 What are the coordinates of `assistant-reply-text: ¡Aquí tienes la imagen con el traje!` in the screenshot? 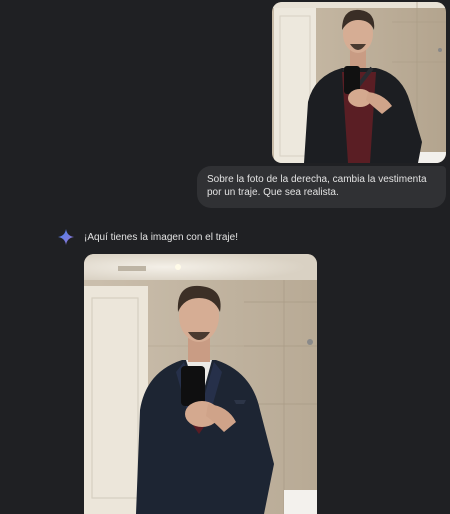 It's located at (161, 237).